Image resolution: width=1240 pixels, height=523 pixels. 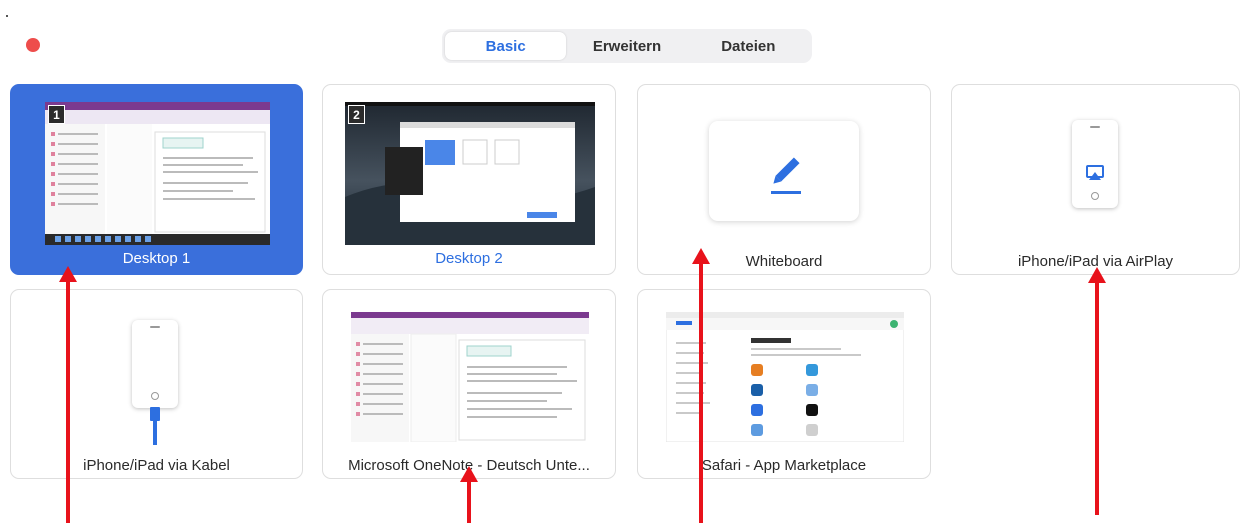 I want to click on card-whiteboard: Whiteboard, so click(x=784, y=179).